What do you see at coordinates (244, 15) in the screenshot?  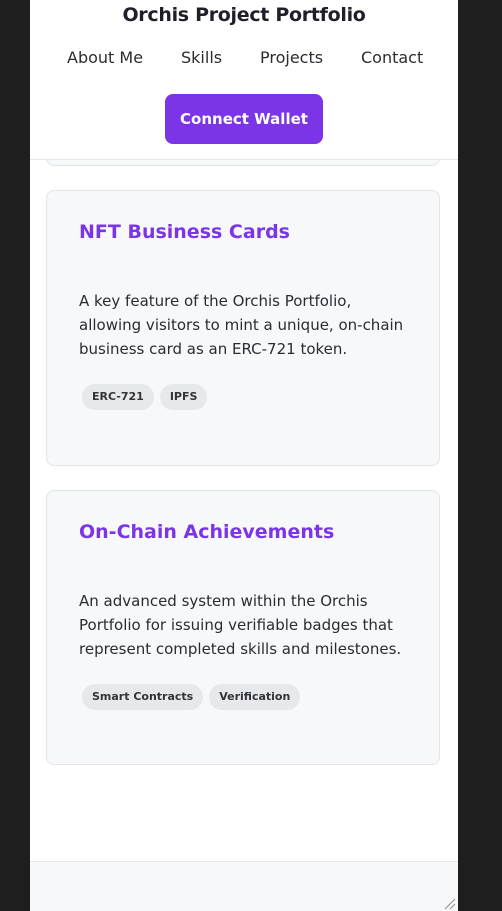 I see `site-title: Orchis Project Portfolio` at bounding box center [244, 15].